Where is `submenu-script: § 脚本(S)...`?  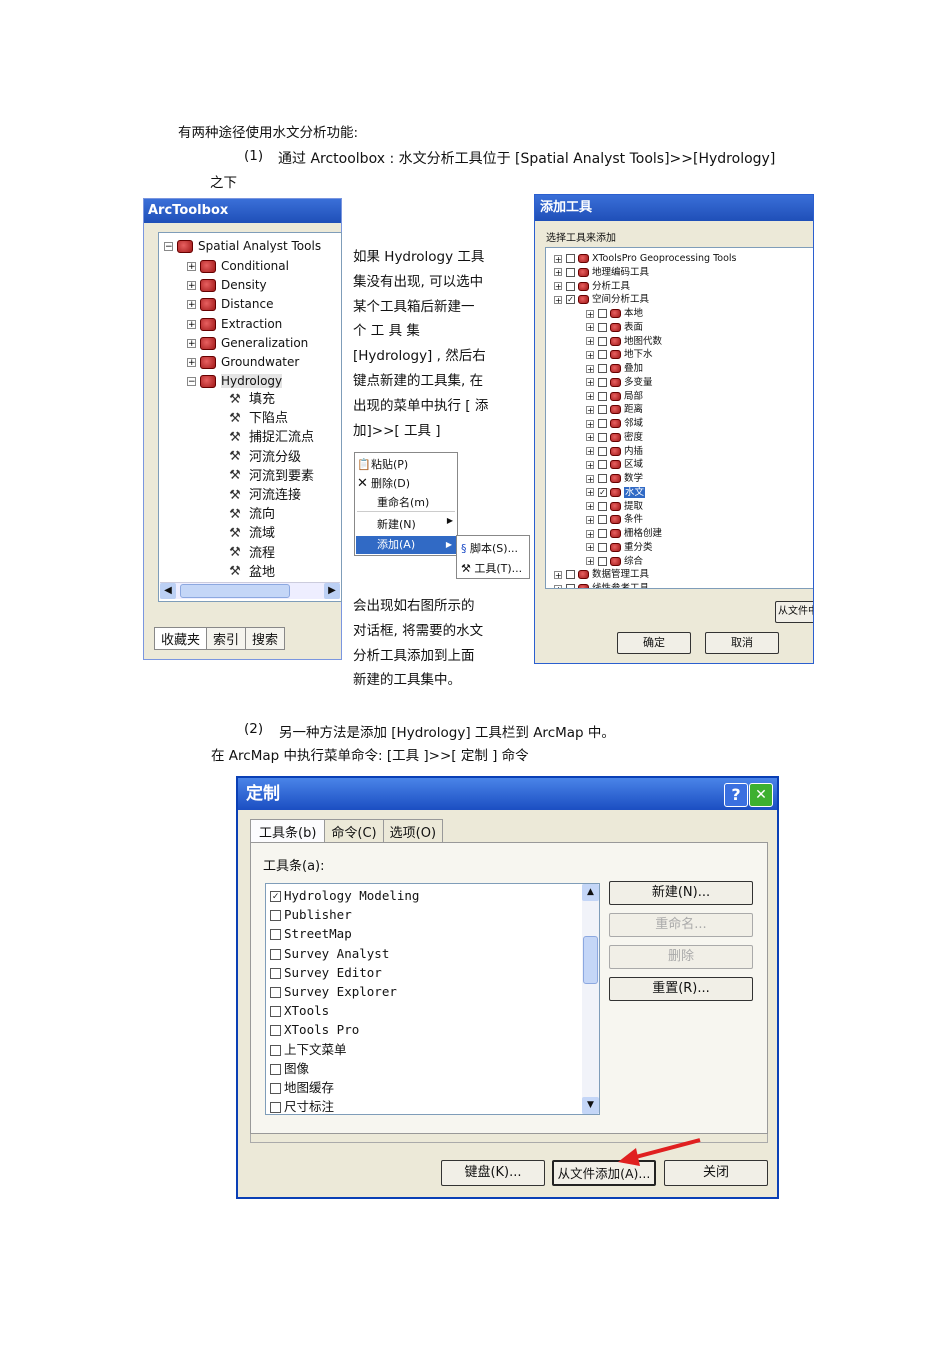 submenu-script: § 脚本(S)... is located at coordinates (489, 548).